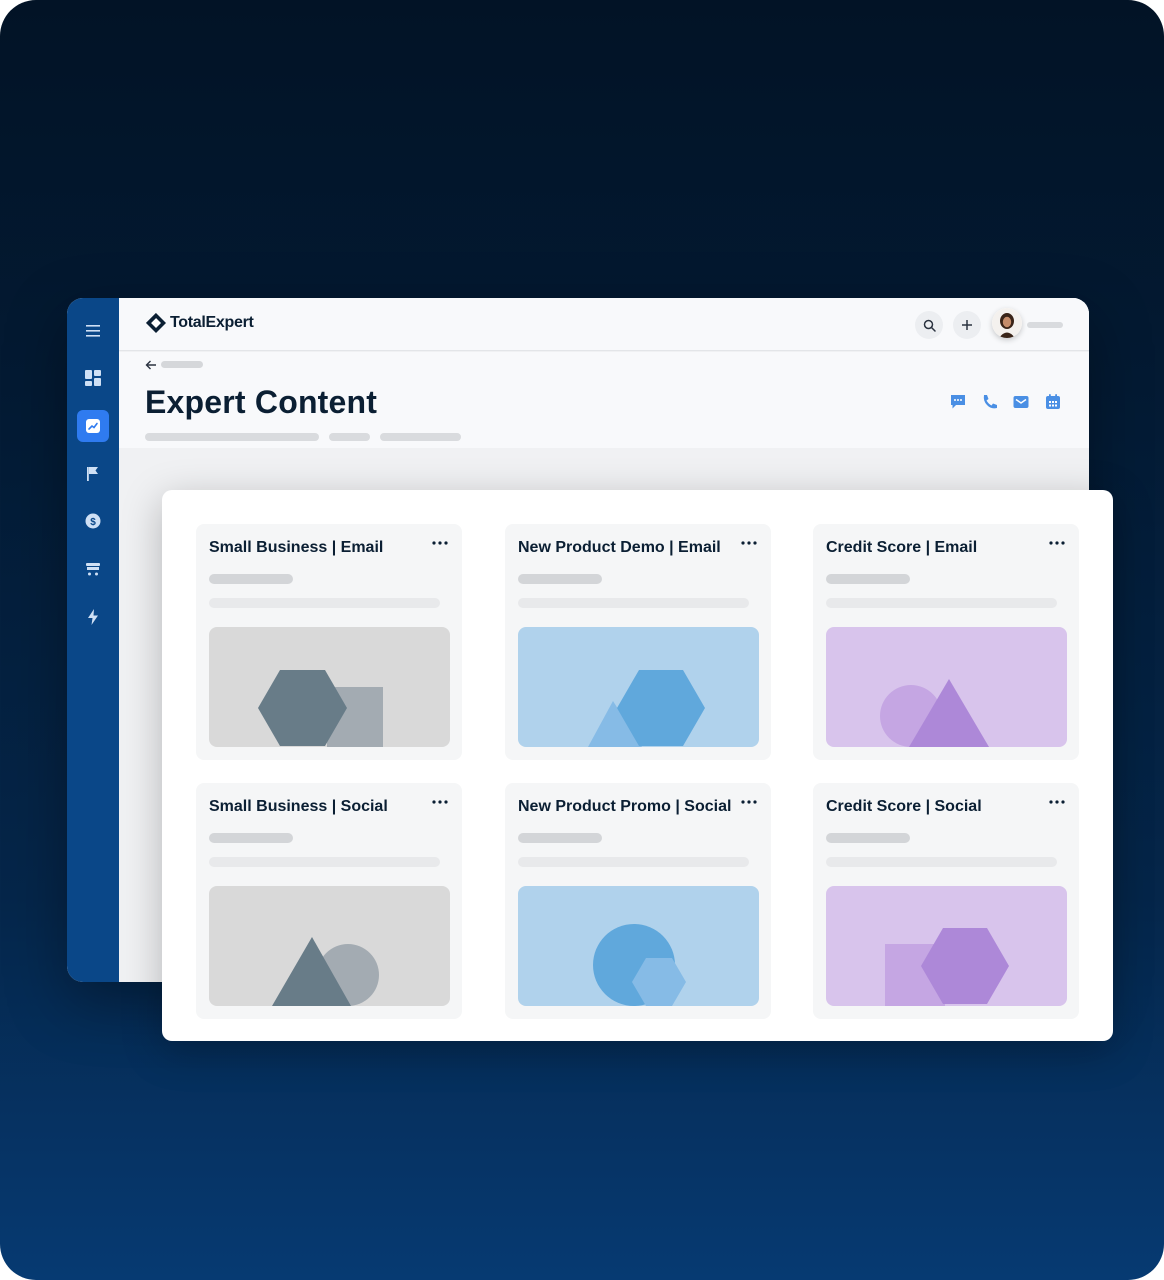  I want to click on phone-icon, so click(990, 402).